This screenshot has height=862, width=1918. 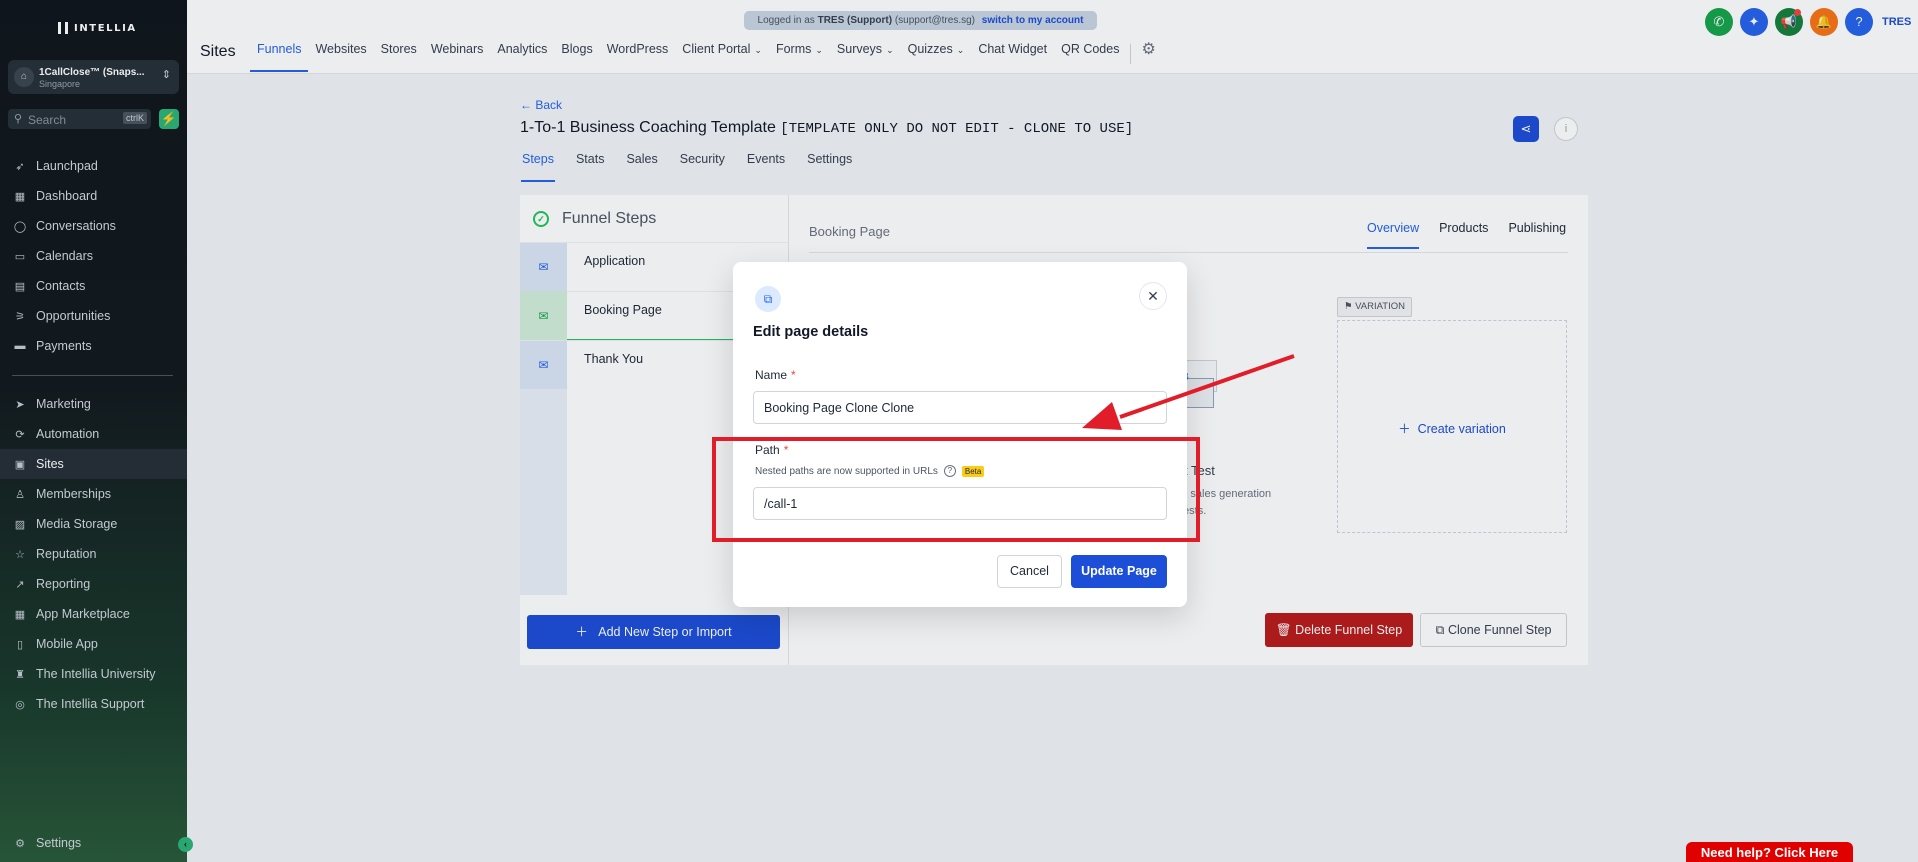 I want to click on annotation-arrow-icon, so click(x=1188, y=392).